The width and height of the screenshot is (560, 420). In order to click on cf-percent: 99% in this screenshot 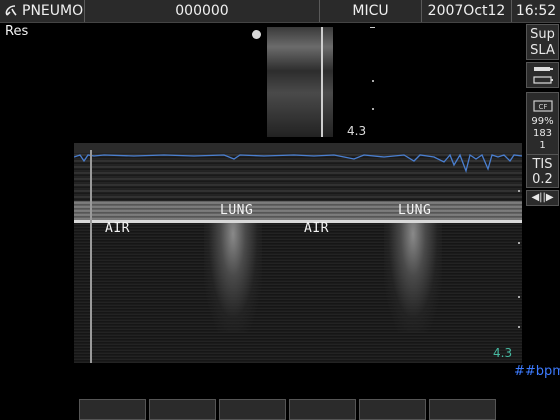, I will do `click(542, 121)`.